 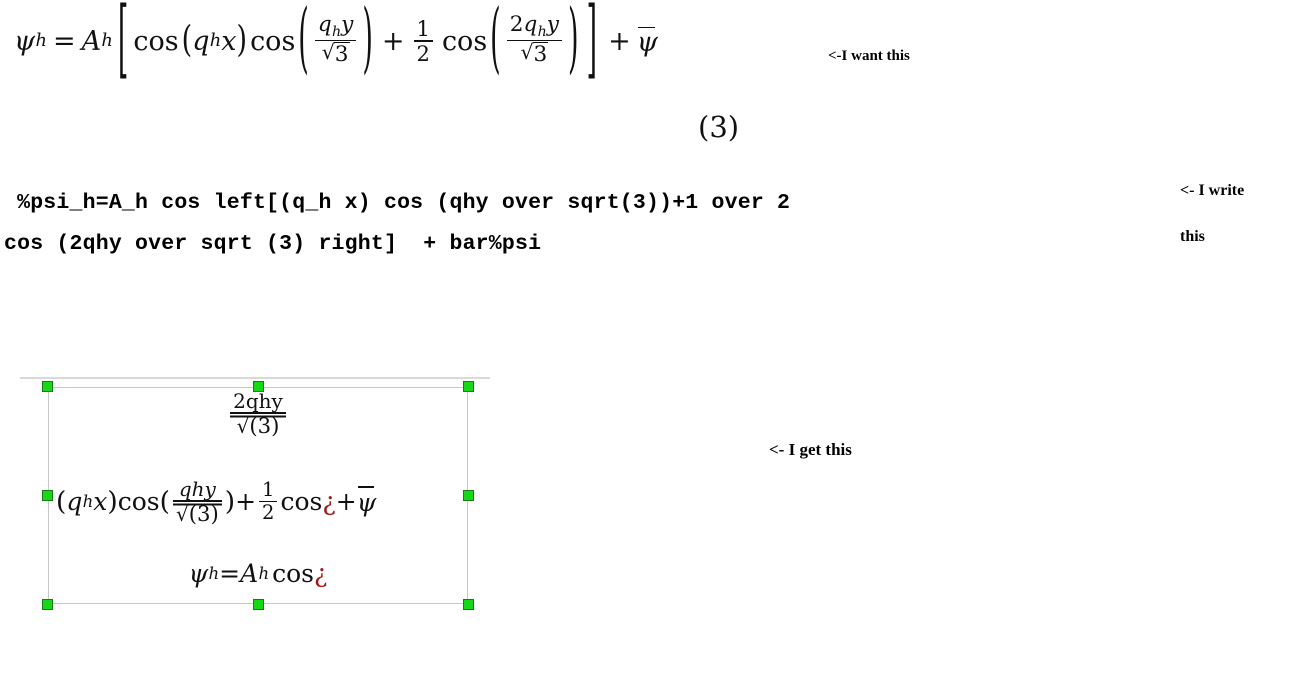 I want to click on fraction-qhy-over-sqrt3-broken: qhy √(3), so click(x=197, y=501).